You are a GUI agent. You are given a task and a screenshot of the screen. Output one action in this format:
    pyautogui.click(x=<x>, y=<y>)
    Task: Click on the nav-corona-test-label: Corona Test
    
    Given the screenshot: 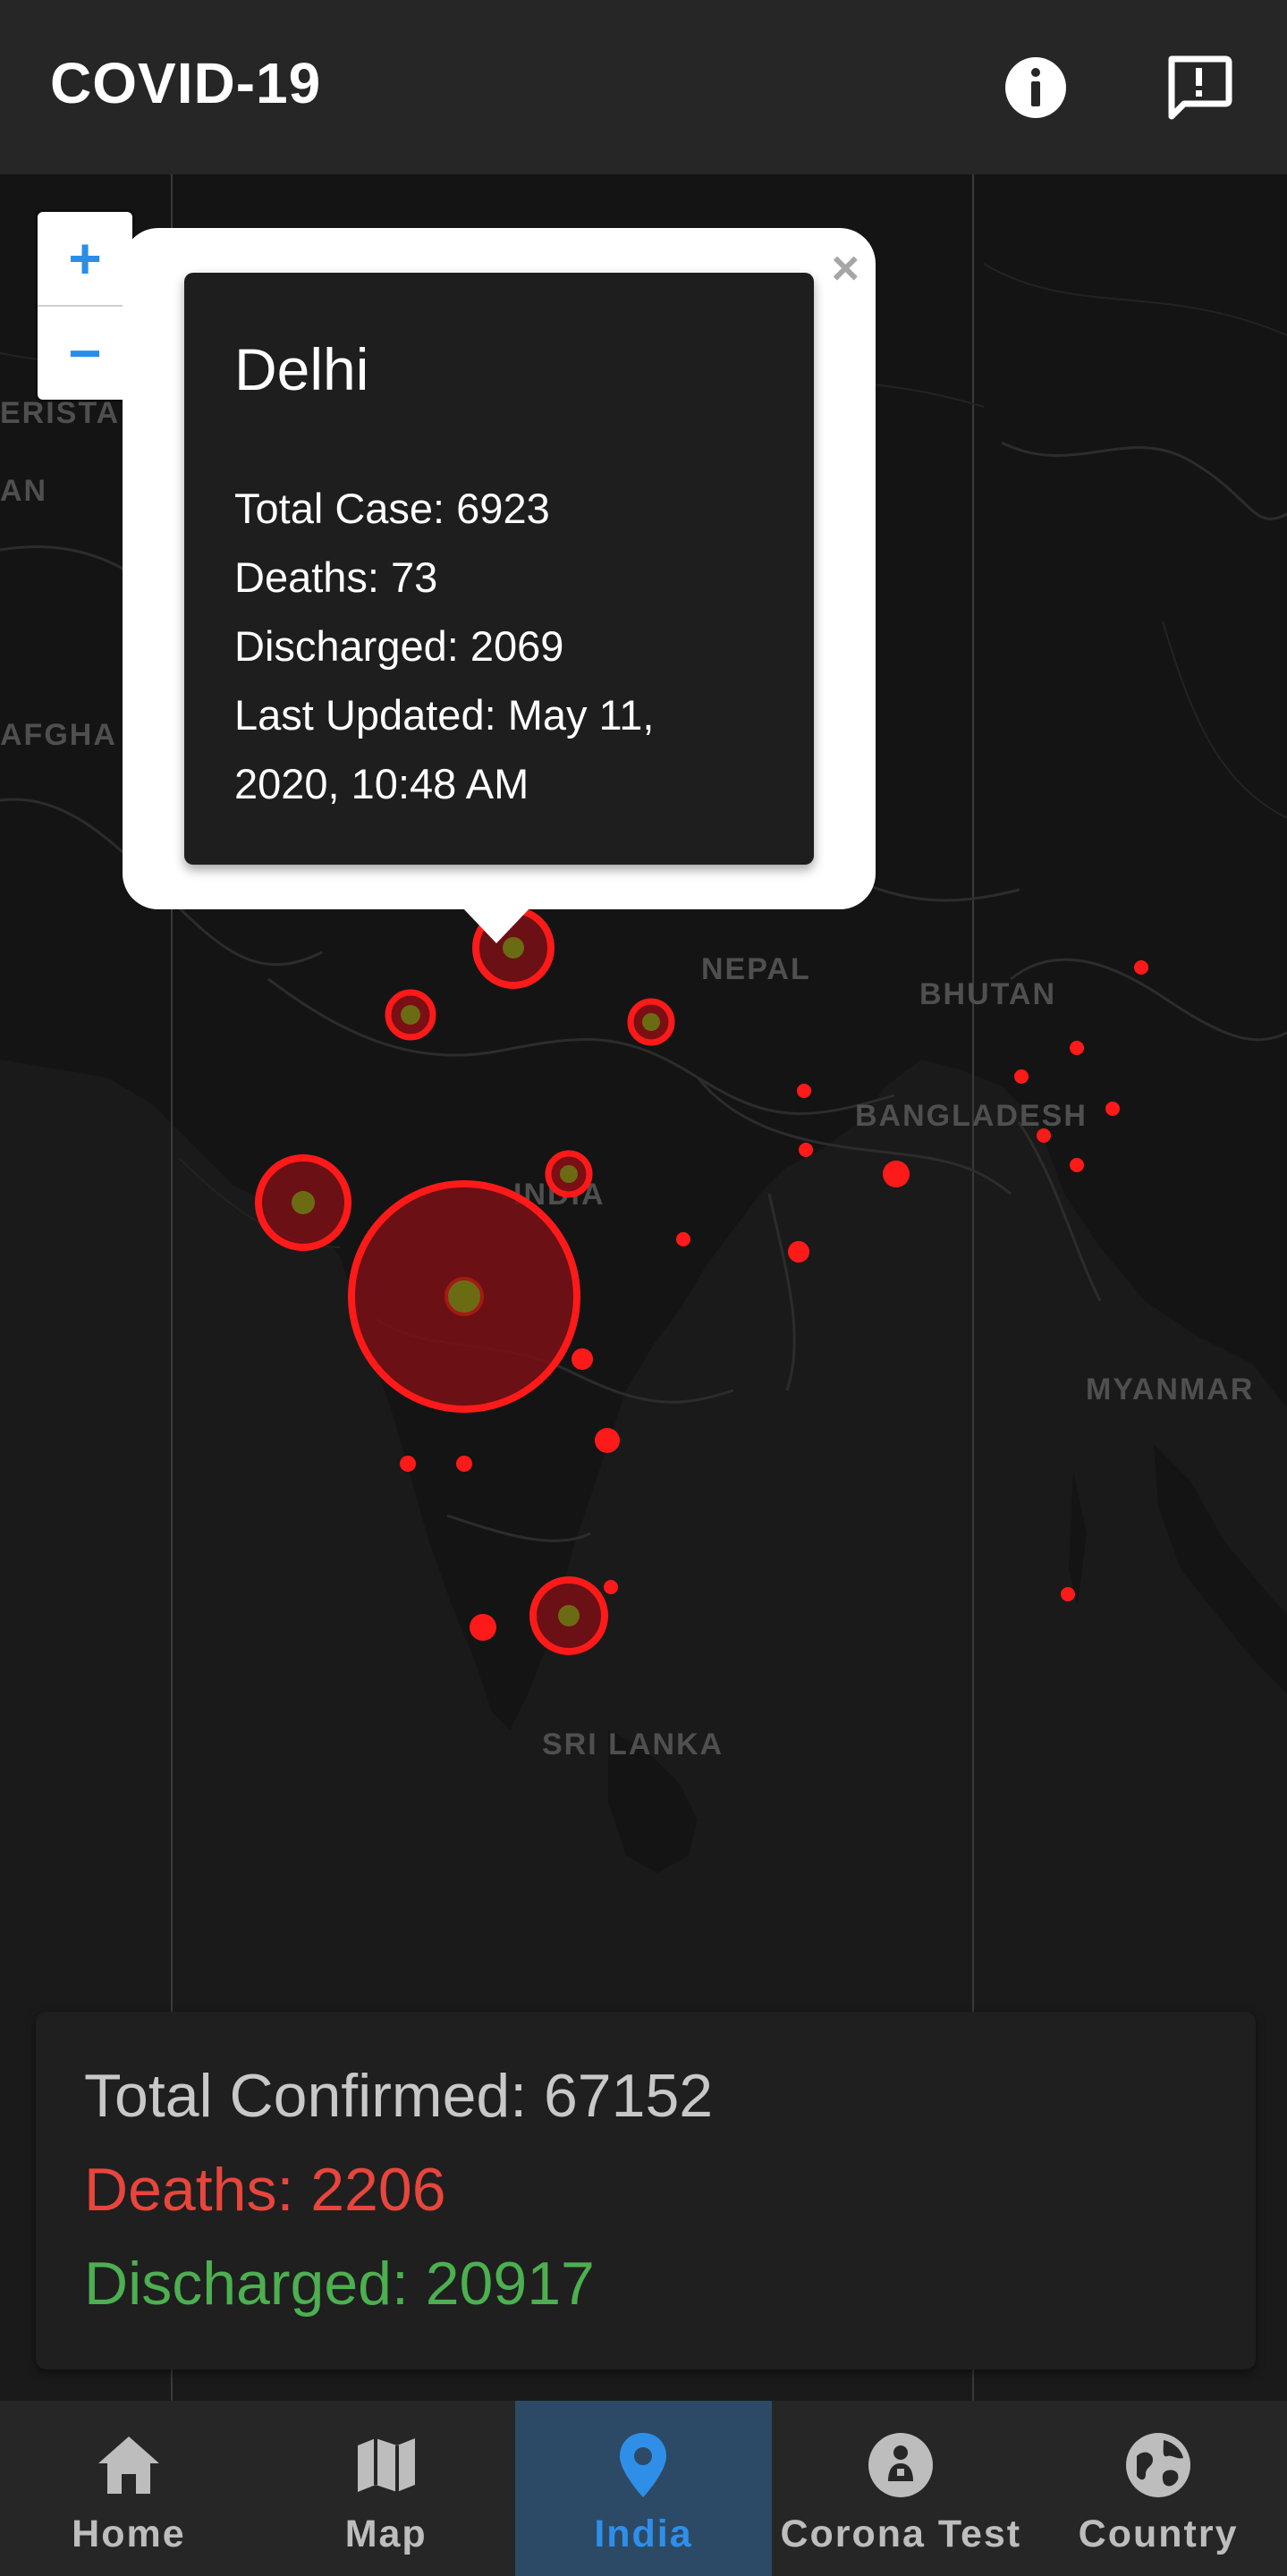 What is the action you would take?
    pyautogui.click(x=901, y=2534)
    